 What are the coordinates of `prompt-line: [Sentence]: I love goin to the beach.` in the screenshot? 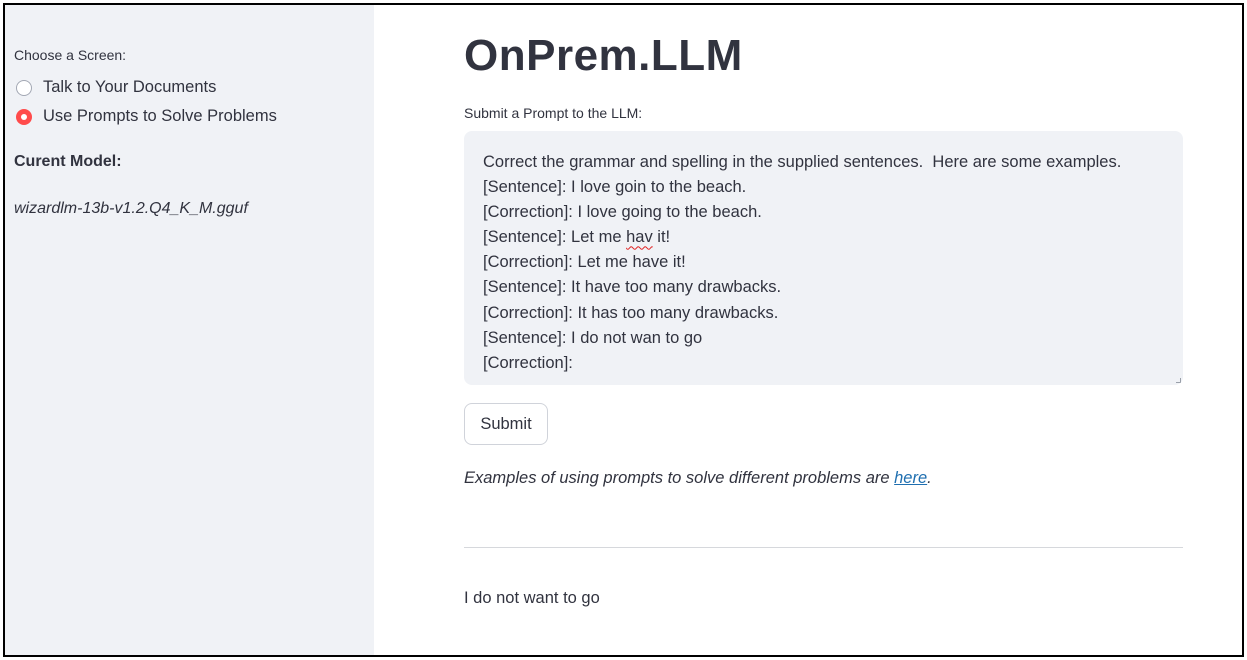 It's located at (615, 187).